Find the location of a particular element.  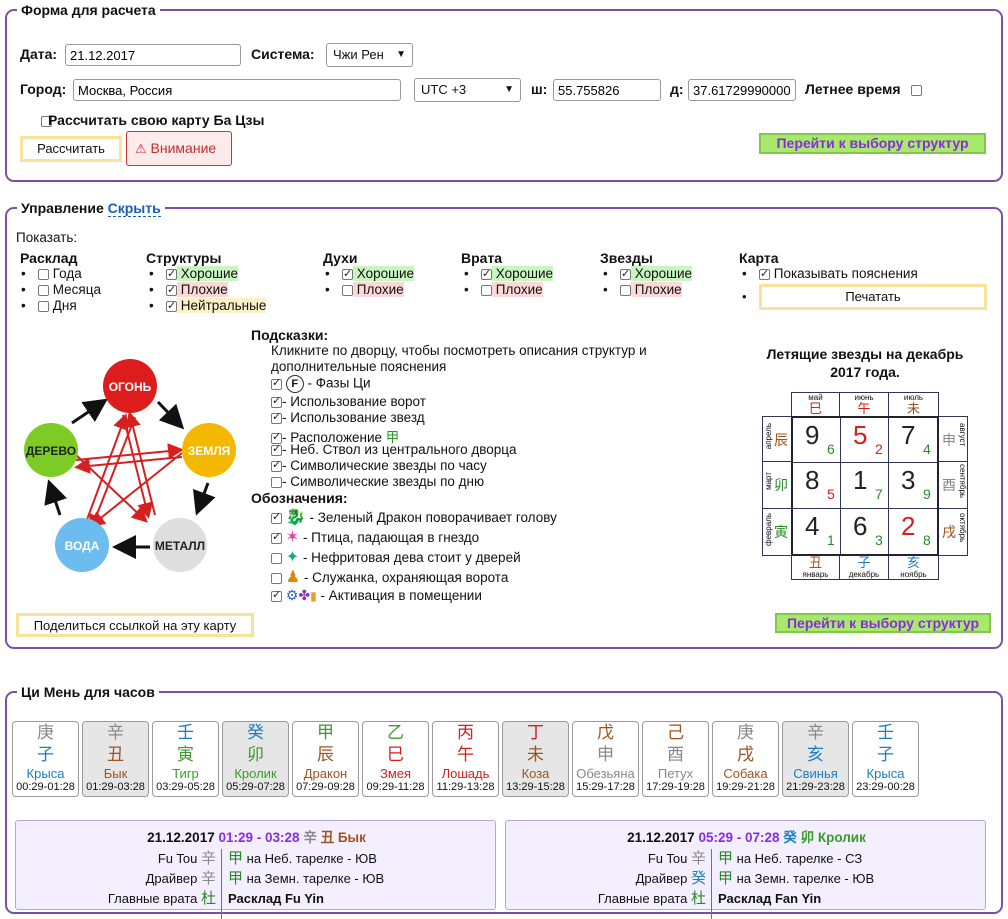

star-cell-7: 6 3 is located at coordinates (865, 531).